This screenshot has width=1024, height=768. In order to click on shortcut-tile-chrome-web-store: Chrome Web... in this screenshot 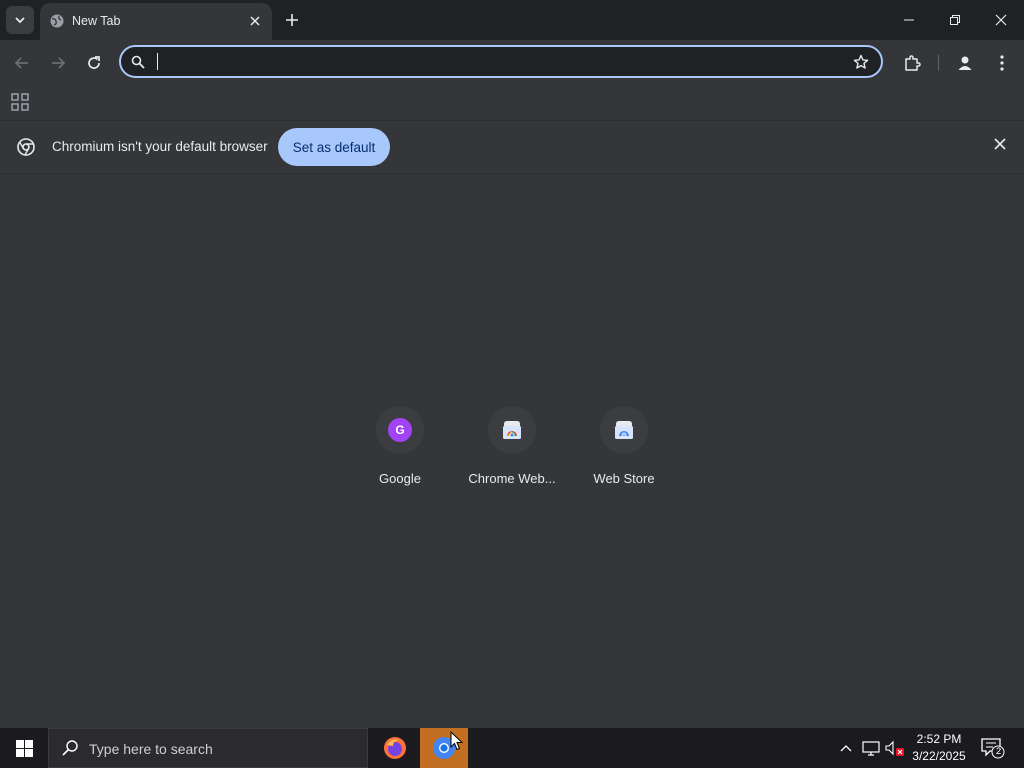, I will do `click(512, 451)`.